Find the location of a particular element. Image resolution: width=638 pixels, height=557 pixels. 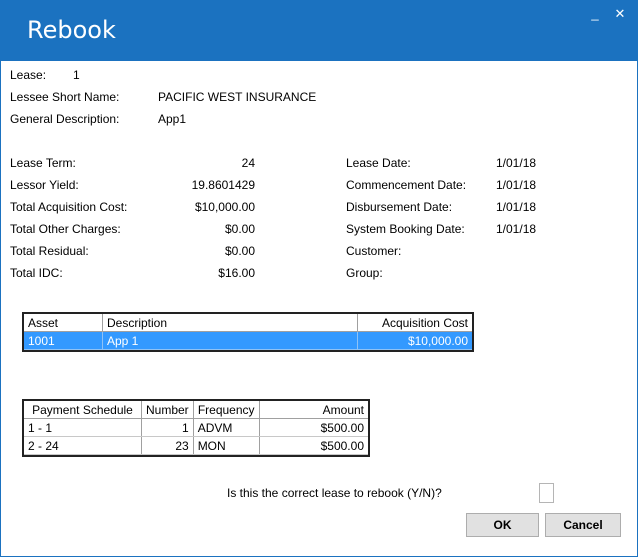

rebook-confirm-input is located at coordinates (546, 493).